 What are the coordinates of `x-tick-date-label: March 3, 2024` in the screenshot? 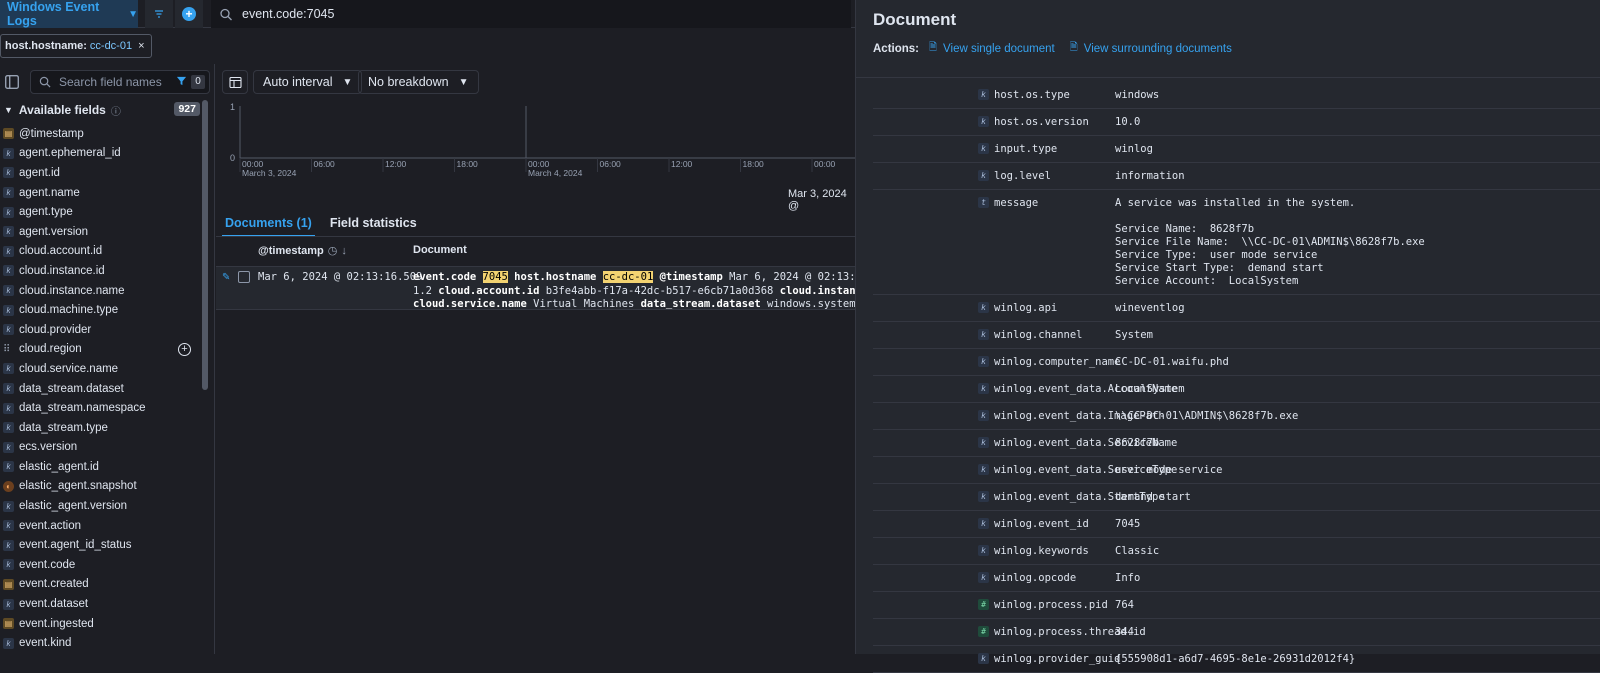 It's located at (269, 173).